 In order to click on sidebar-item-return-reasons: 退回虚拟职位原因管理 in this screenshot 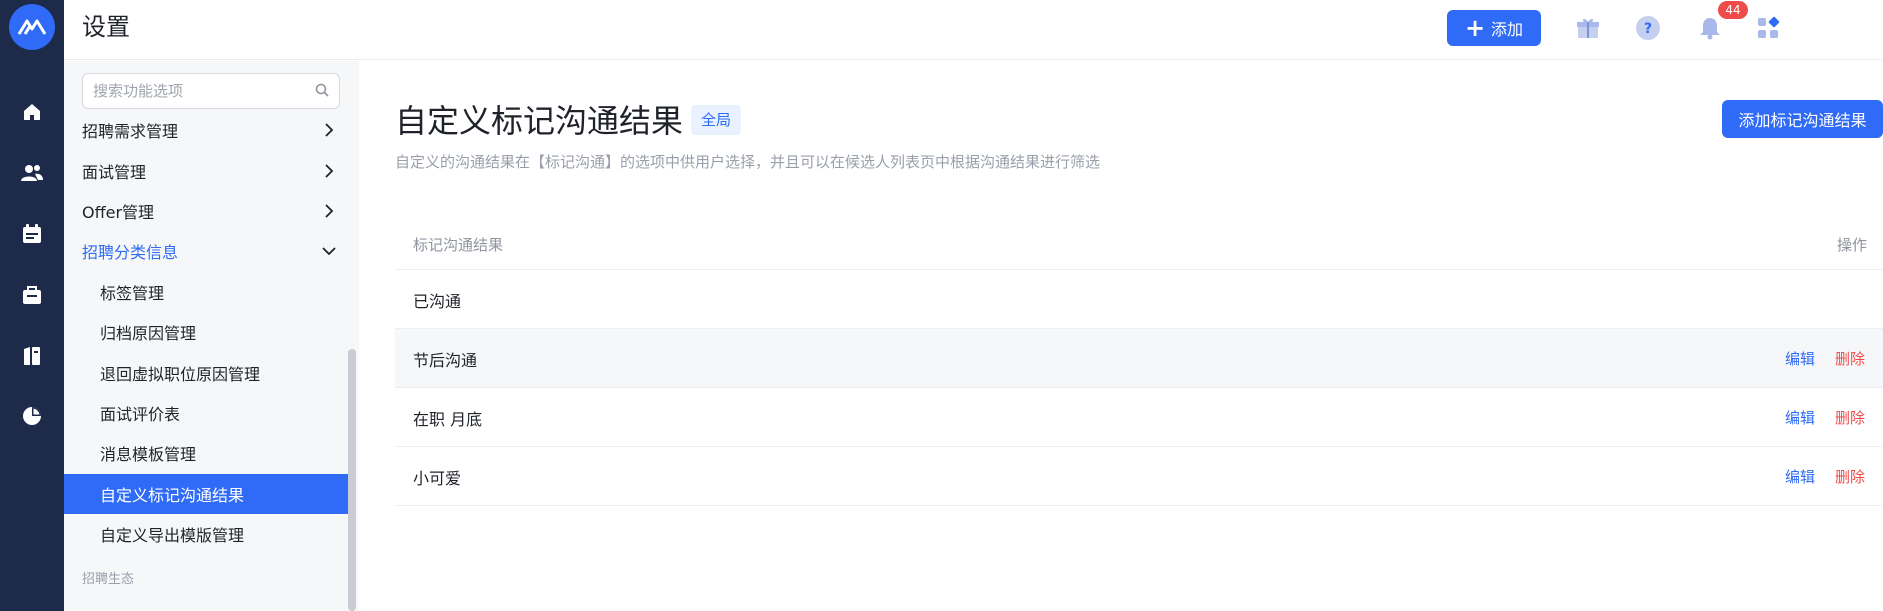, I will do `click(206, 373)`.